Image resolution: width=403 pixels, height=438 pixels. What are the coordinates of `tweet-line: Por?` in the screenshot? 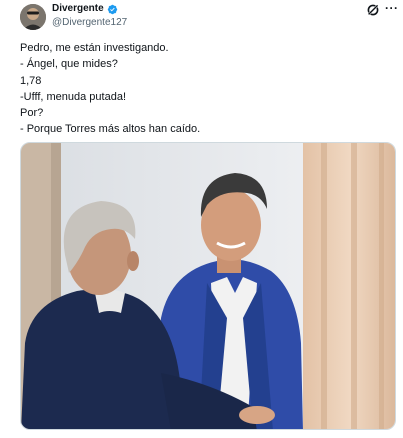 It's located at (32, 113).